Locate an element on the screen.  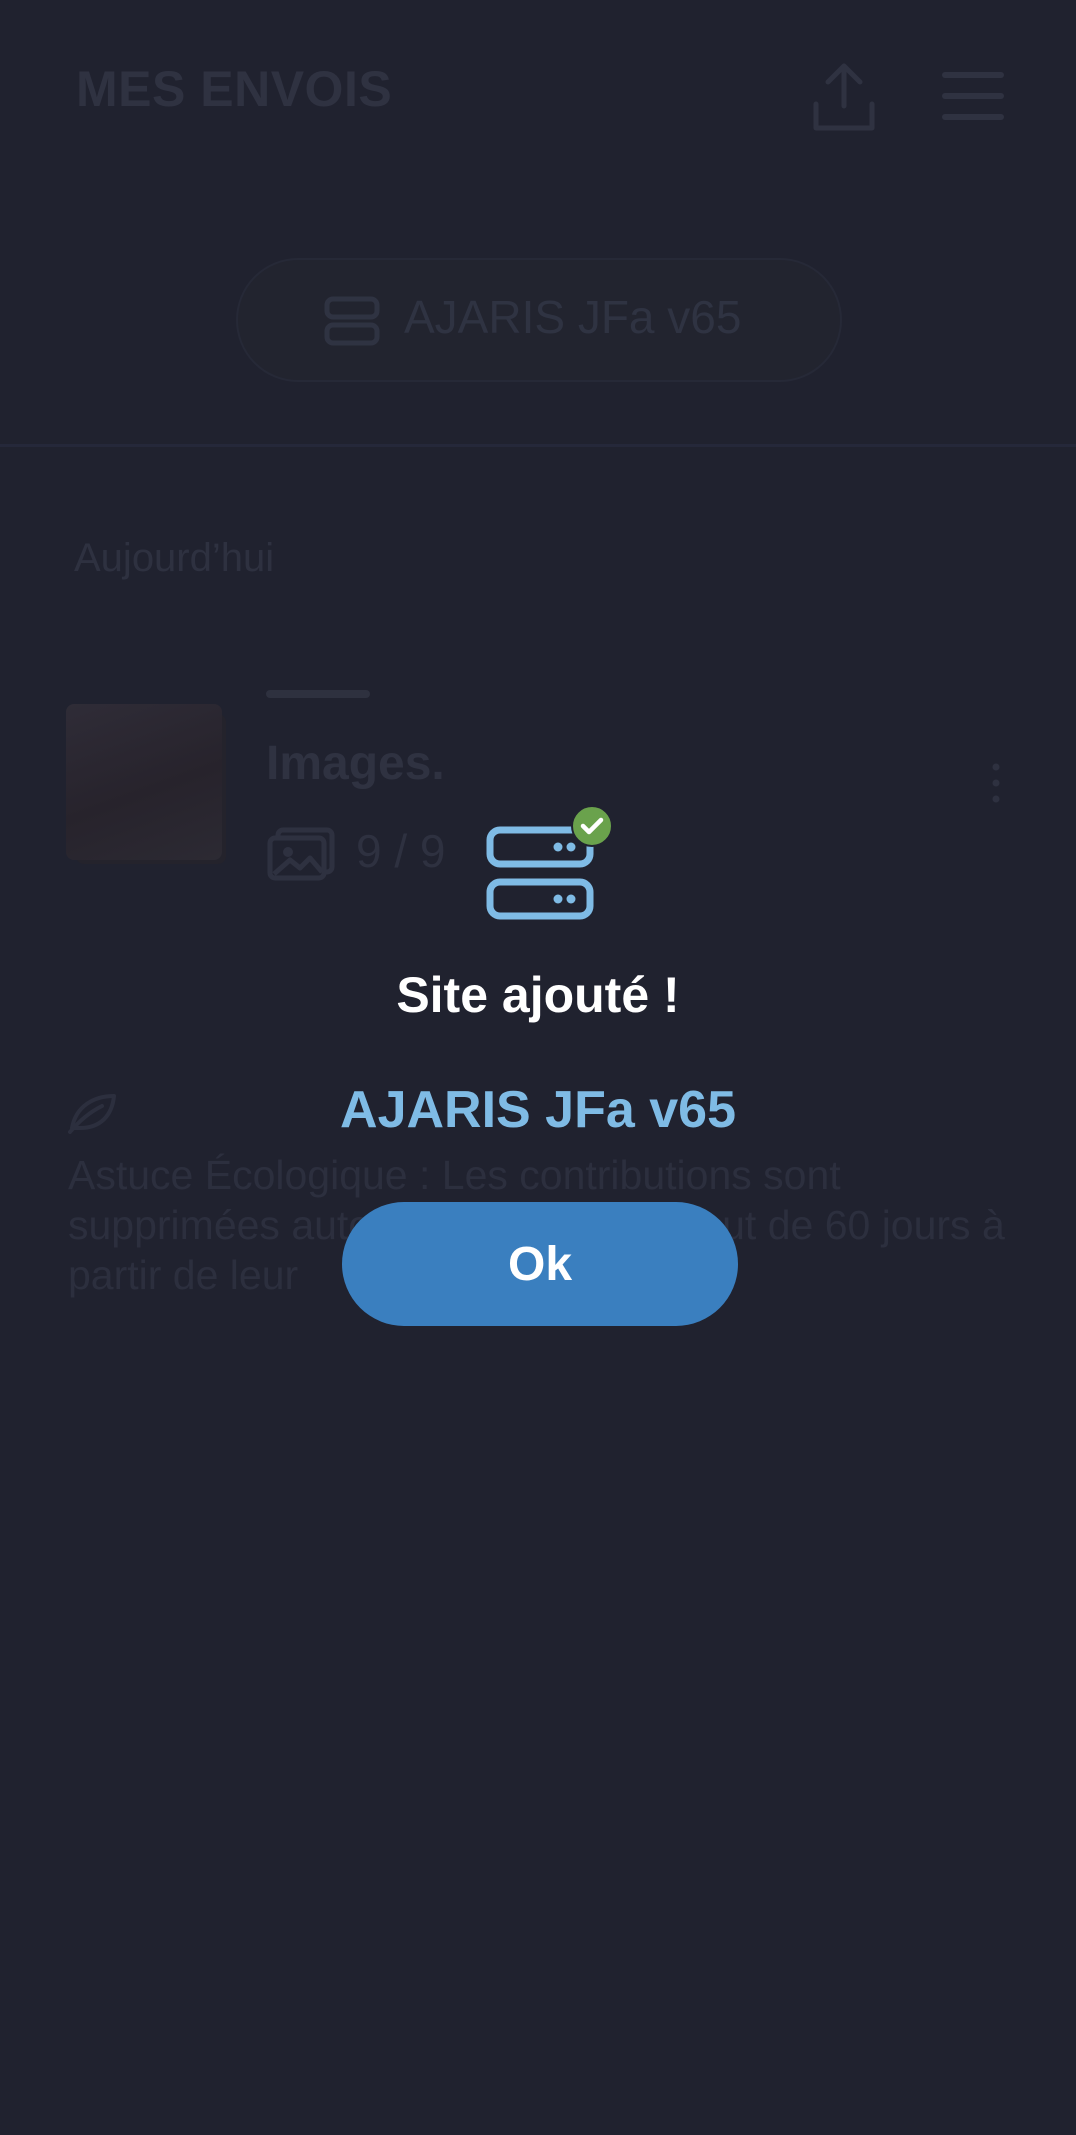
dialog-title: Site ajouté ! is located at coordinates (538, 995).